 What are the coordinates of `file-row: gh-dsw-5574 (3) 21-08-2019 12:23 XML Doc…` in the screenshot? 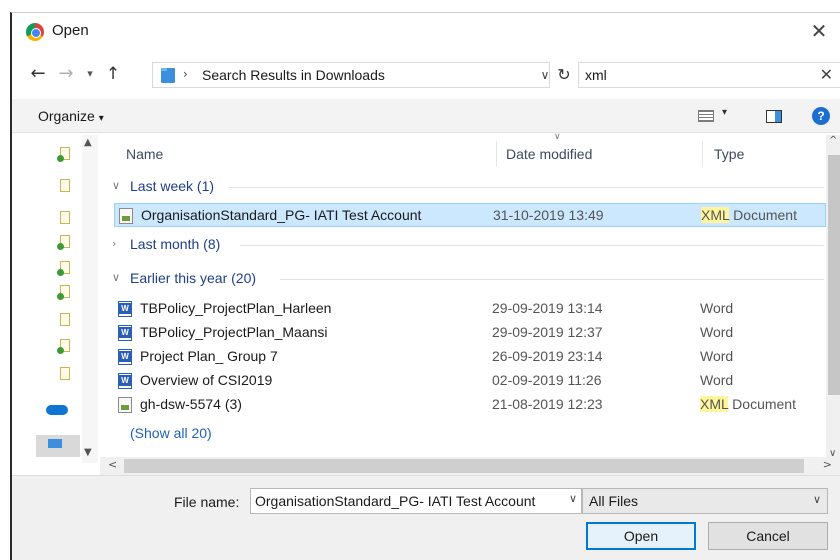 It's located at (470, 405).